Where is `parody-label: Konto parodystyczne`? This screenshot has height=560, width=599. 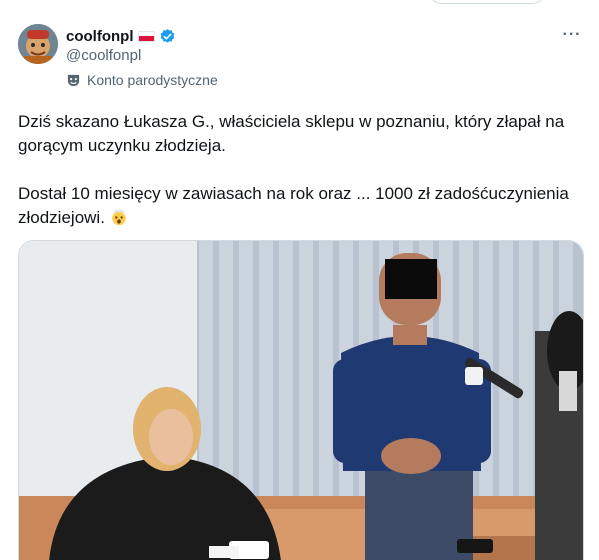
parody-label: Konto parodystyczne is located at coordinates (142, 80).